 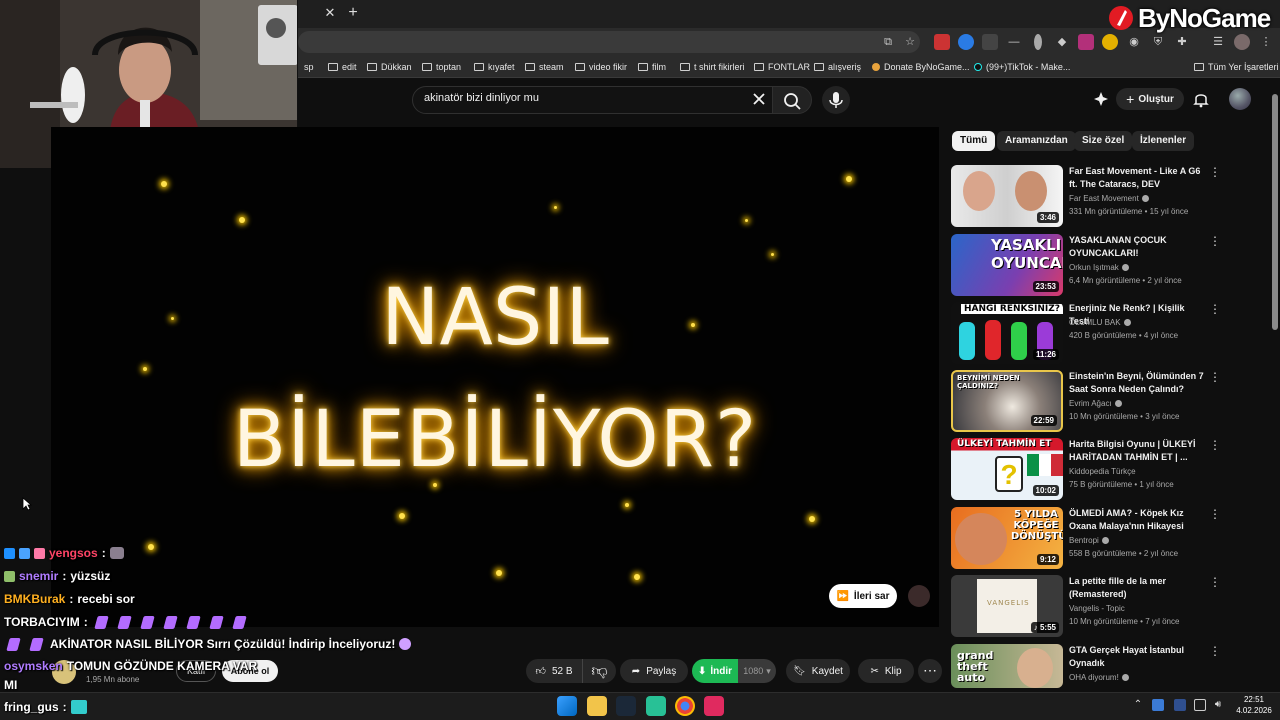 What do you see at coordinates (1007, 606) in the screenshot?
I see `video-thumbnail: VANGELIS ♪ 5:55` at bounding box center [1007, 606].